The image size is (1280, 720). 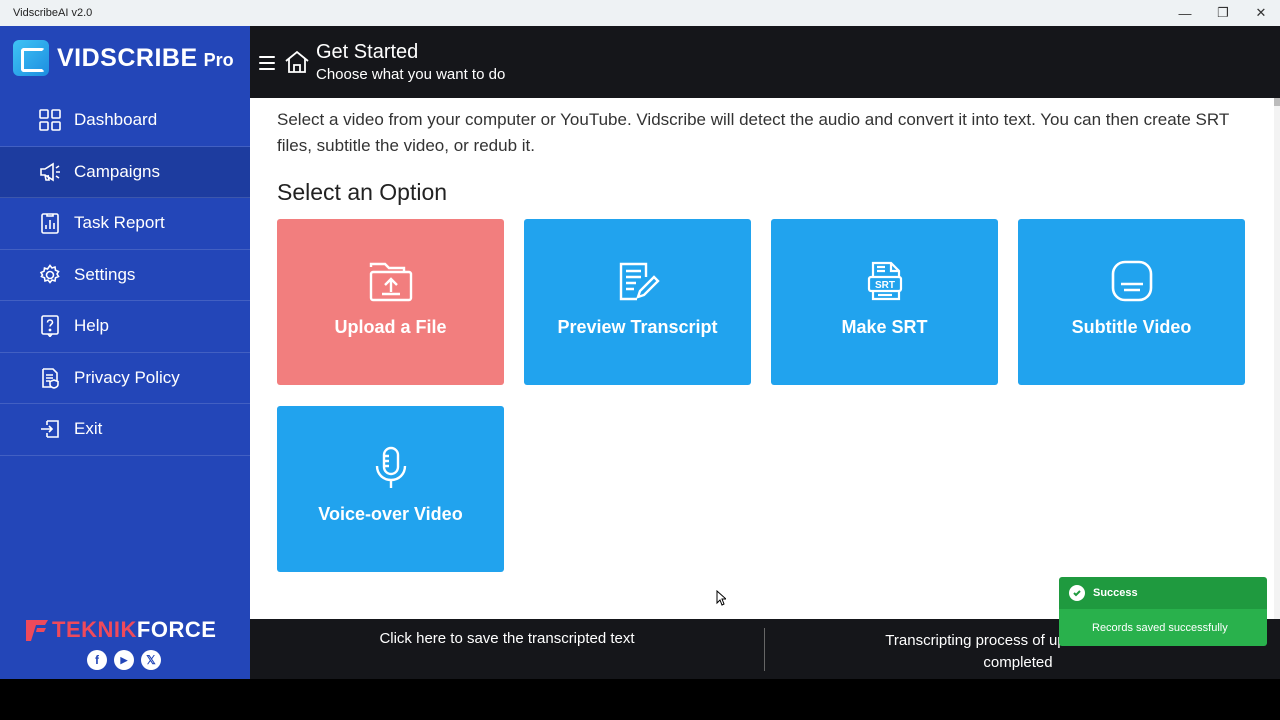 What do you see at coordinates (50, 378) in the screenshot?
I see `policy-icon` at bounding box center [50, 378].